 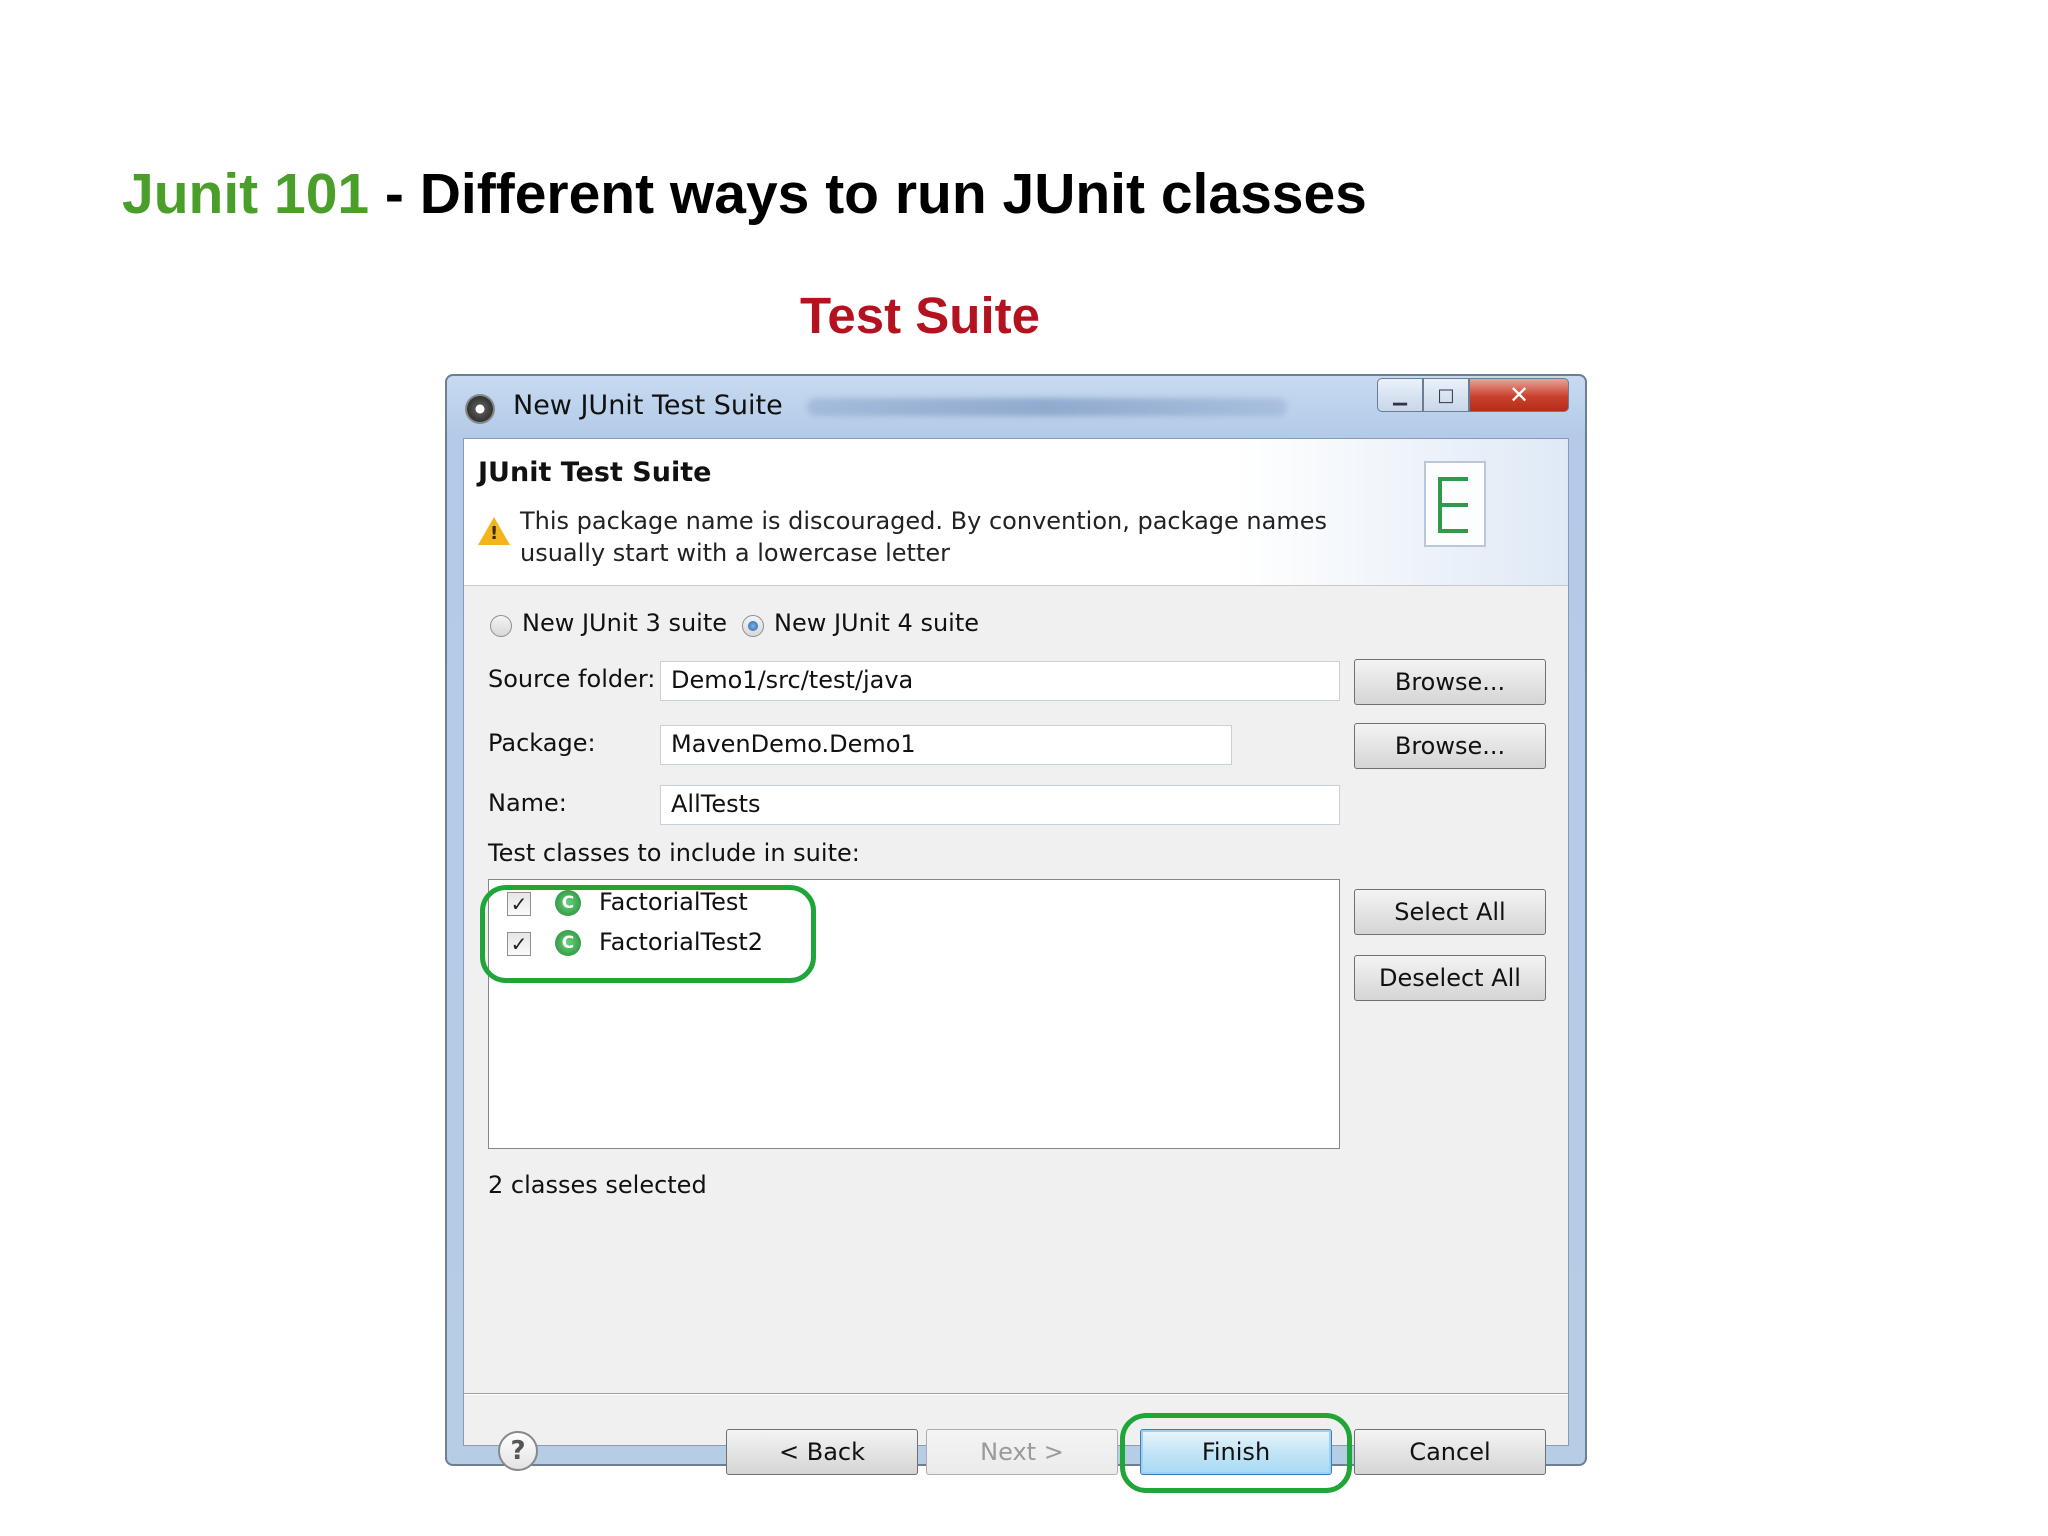 I want to click on slide-title-rest: - Different ways to run JUnit classes, so click(x=868, y=194).